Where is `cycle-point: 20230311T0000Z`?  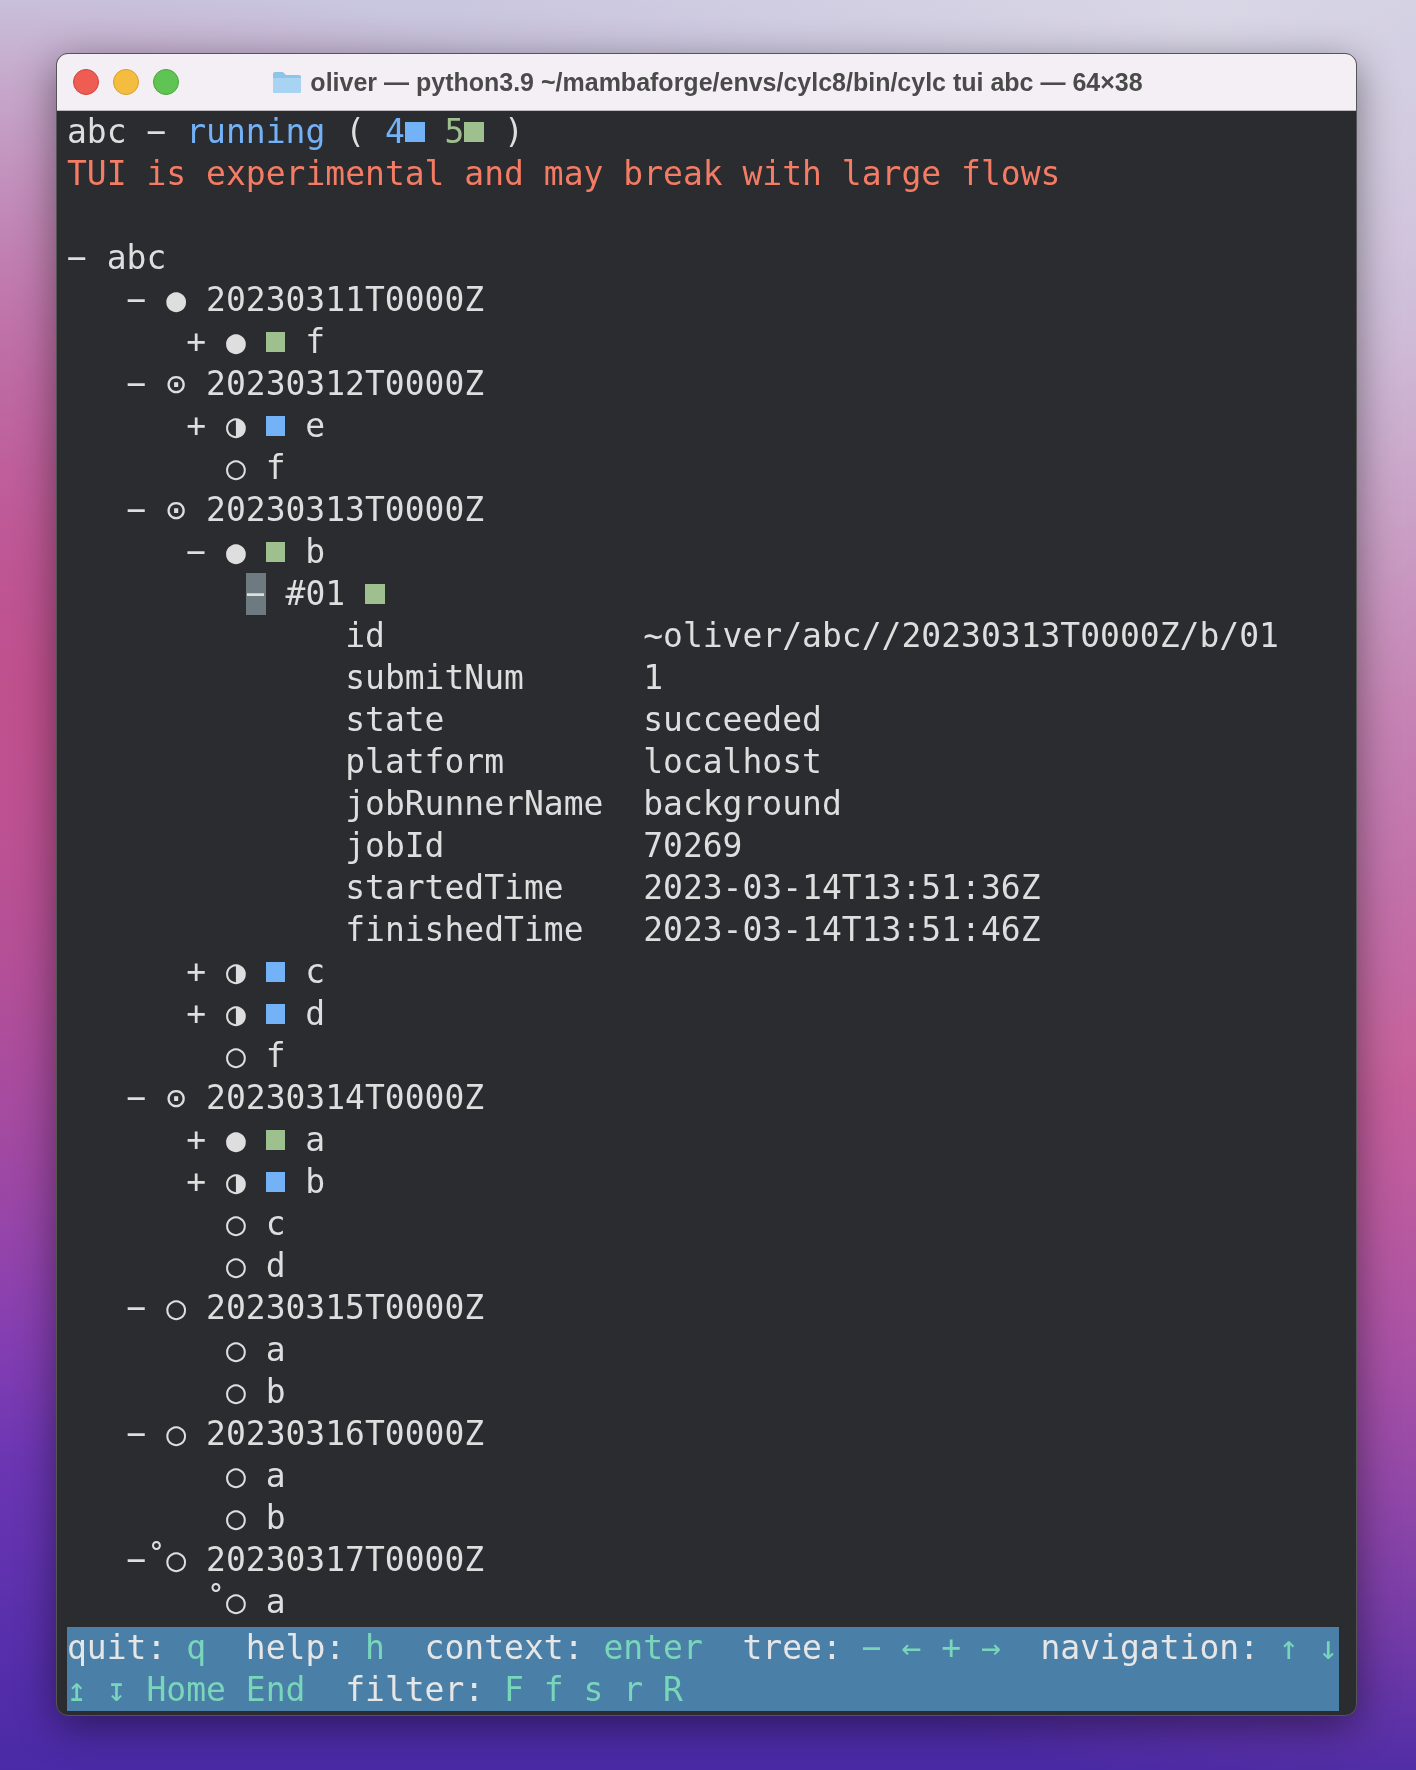
cycle-point: 20230311T0000Z is located at coordinates (345, 300).